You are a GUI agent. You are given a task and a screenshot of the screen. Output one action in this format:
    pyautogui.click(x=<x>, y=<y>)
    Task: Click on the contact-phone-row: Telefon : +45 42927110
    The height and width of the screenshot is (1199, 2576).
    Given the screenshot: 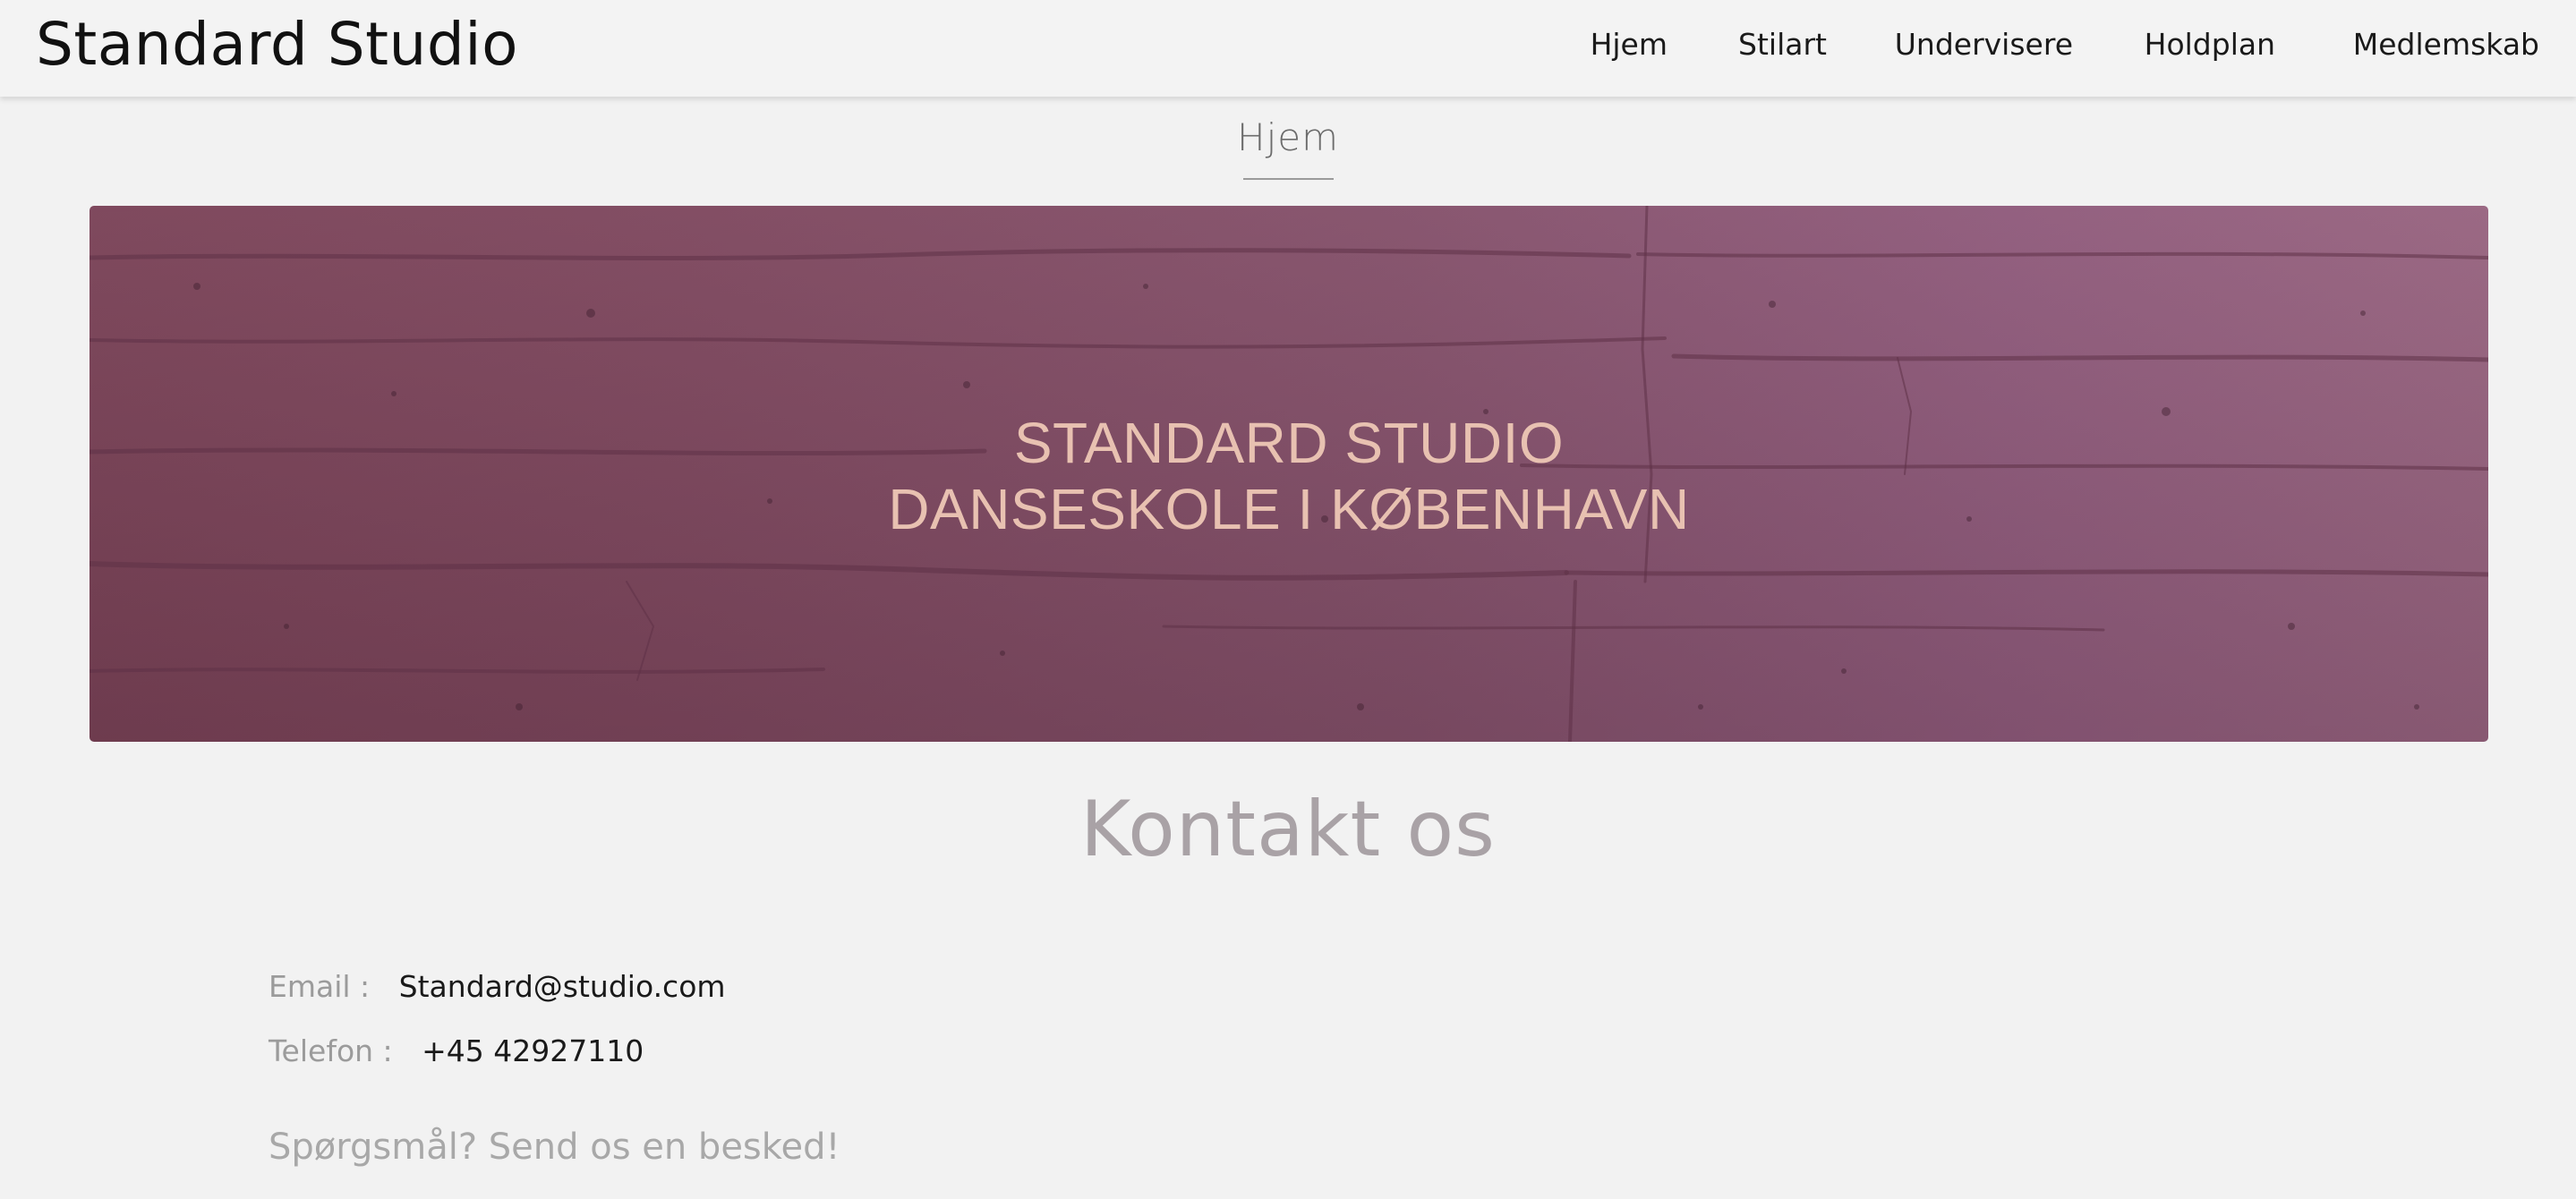 What is the action you would take?
    pyautogui.click(x=456, y=1051)
    